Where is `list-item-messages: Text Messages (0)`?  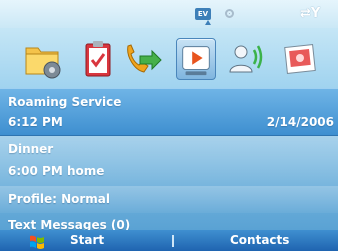 list-item-messages: Text Messages (0) is located at coordinates (169, 221).